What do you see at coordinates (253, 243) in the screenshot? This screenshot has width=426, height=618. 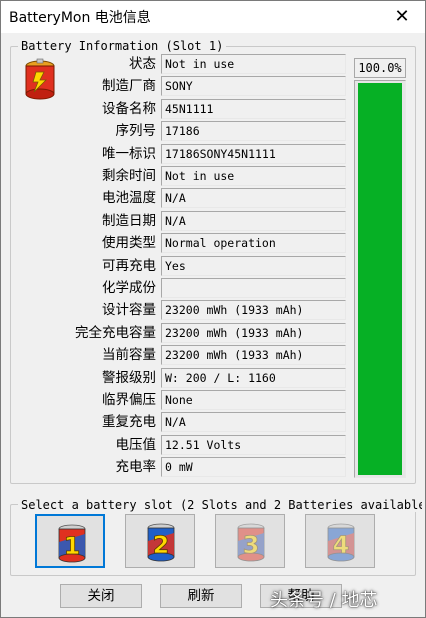 I see `info-row-value: Normal operation` at bounding box center [253, 243].